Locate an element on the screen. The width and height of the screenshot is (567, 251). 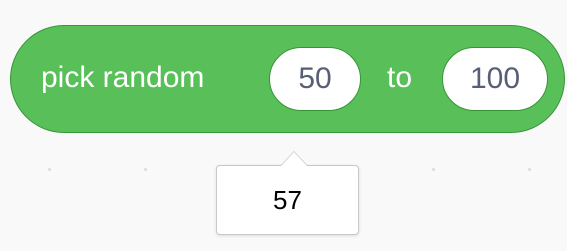
to-value-input: 100 is located at coordinates (495, 79).